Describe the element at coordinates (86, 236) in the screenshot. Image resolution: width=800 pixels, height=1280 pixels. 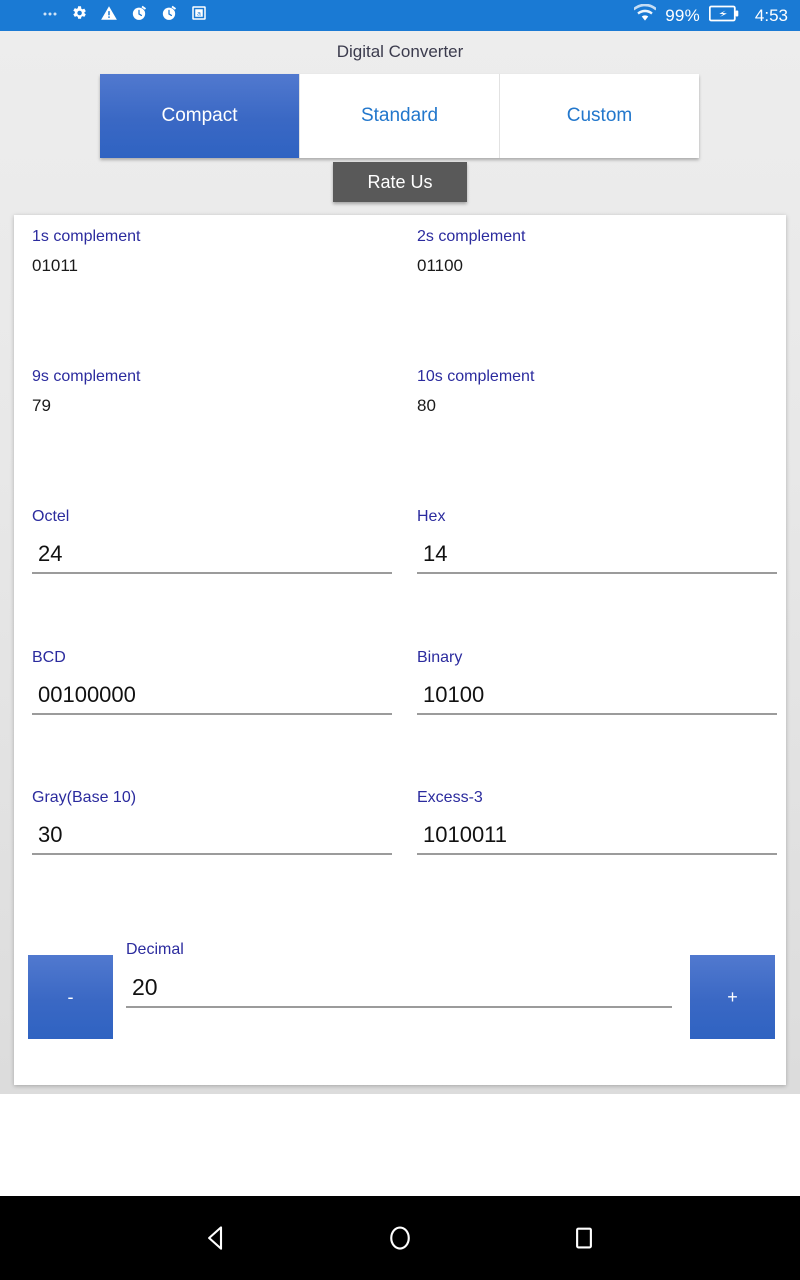
I see `ones-complement-label: 1s complement` at that location.